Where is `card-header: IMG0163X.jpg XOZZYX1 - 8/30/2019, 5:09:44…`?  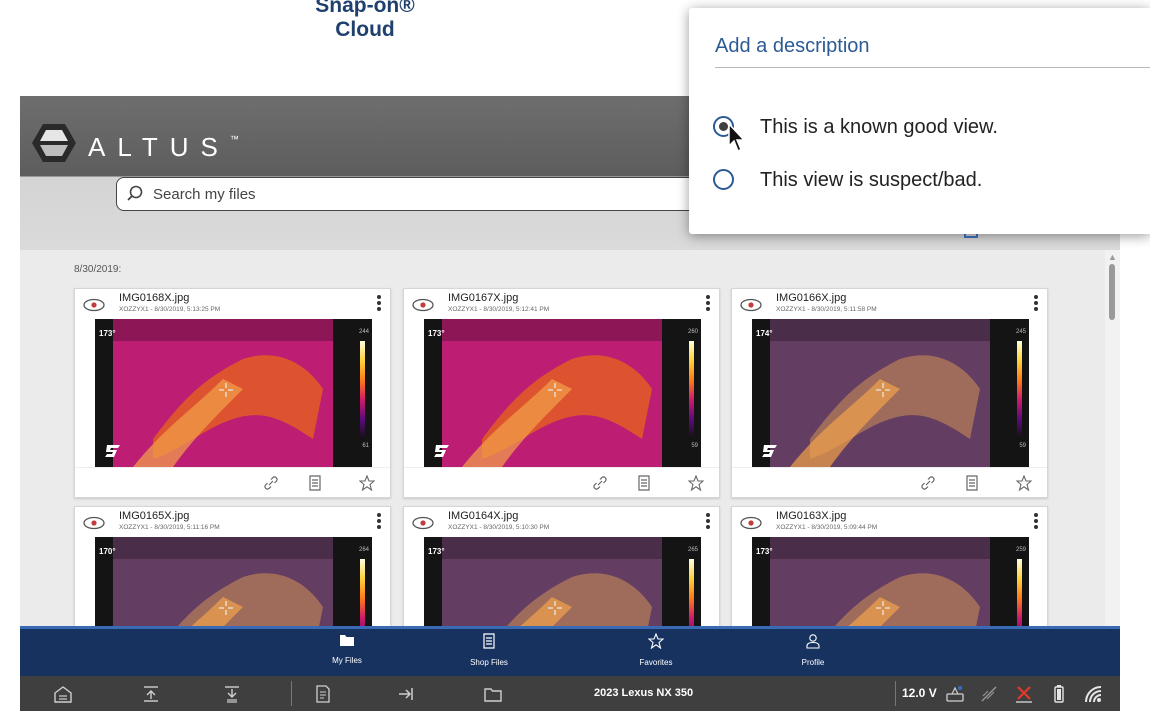 card-header: IMG0163X.jpg XOZZYX1 - 8/30/2019, 5:09:44… is located at coordinates (889, 522).